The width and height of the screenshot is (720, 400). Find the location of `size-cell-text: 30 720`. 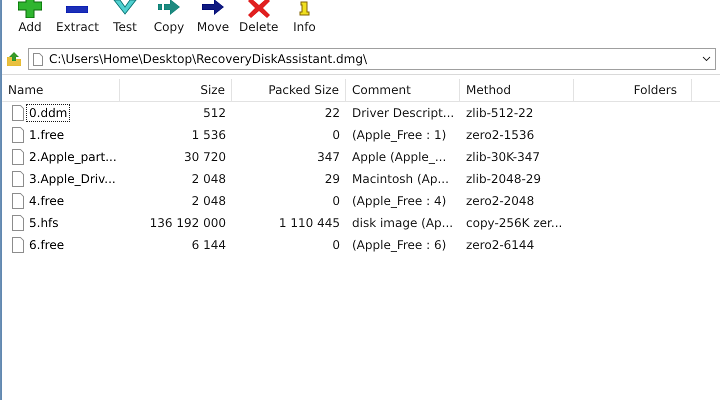

size-cell-text: 30 720 is located at coordinates (205, 157).